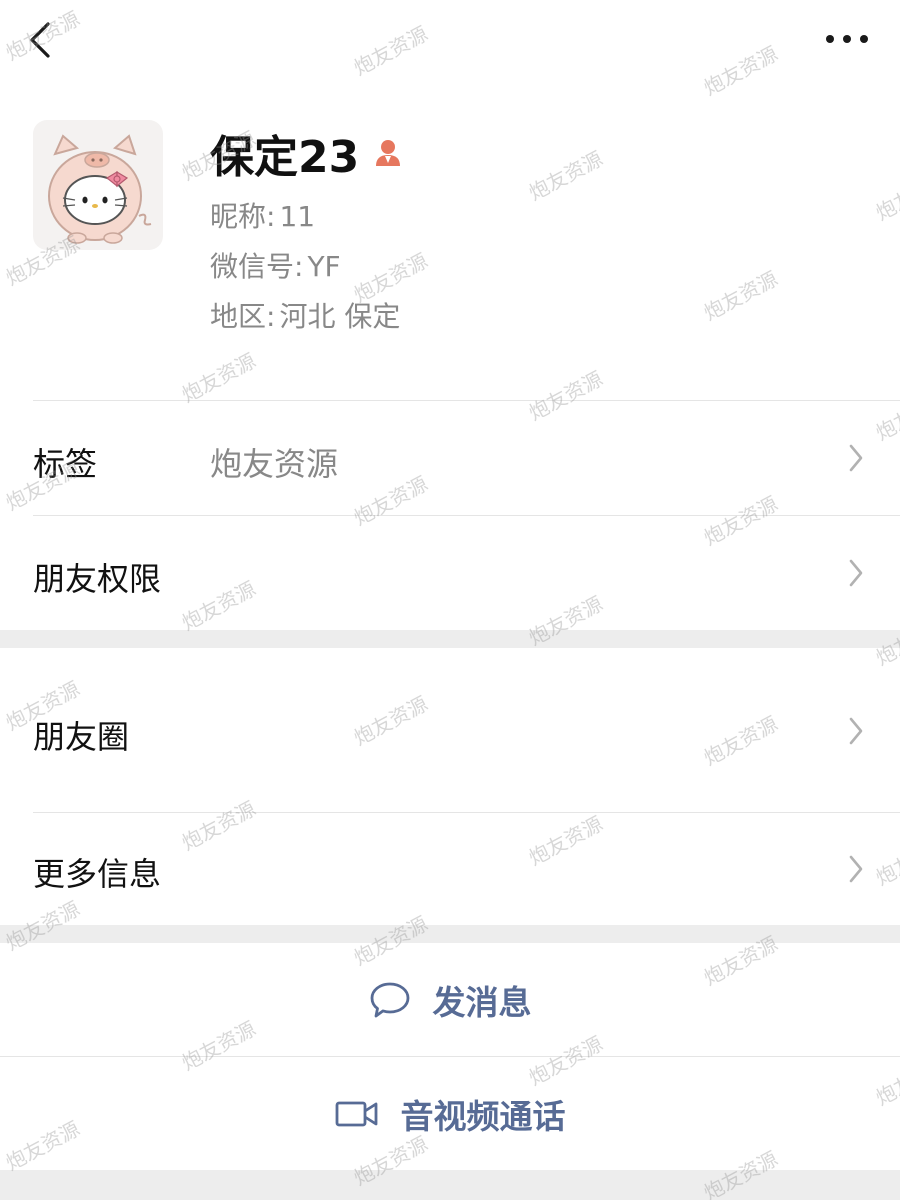 This screenshot has width=900, height=1200. I want to click on nickname-line: 昵称: 11, so click(262, 215).